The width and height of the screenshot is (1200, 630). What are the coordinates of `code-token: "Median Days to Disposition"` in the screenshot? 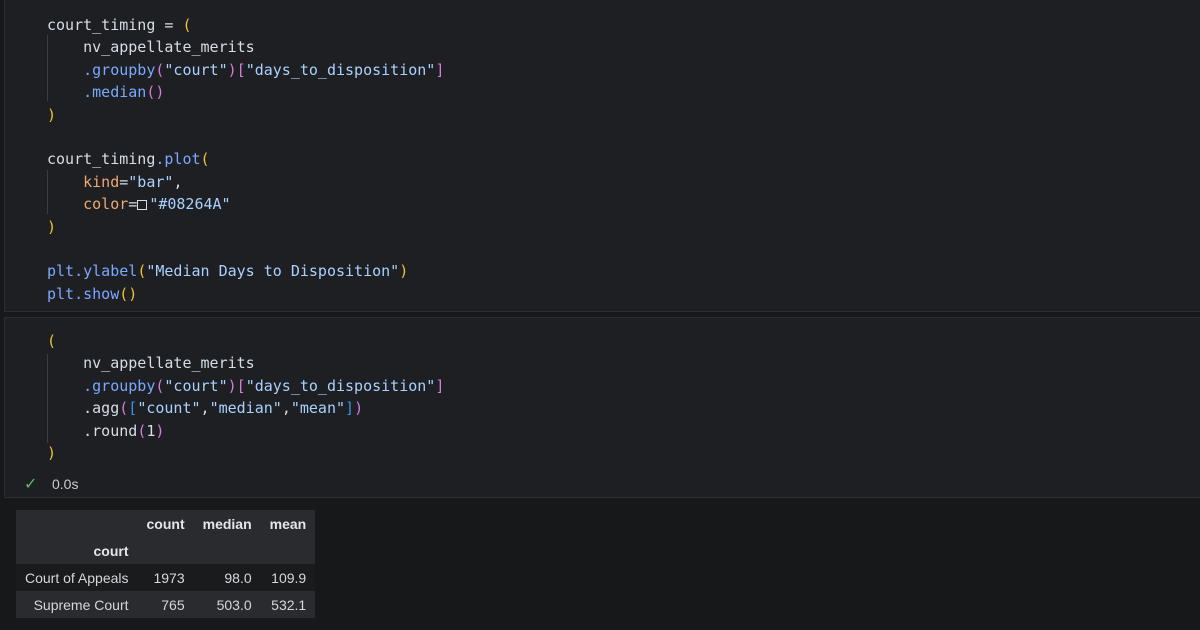 It's located at (273, 271).